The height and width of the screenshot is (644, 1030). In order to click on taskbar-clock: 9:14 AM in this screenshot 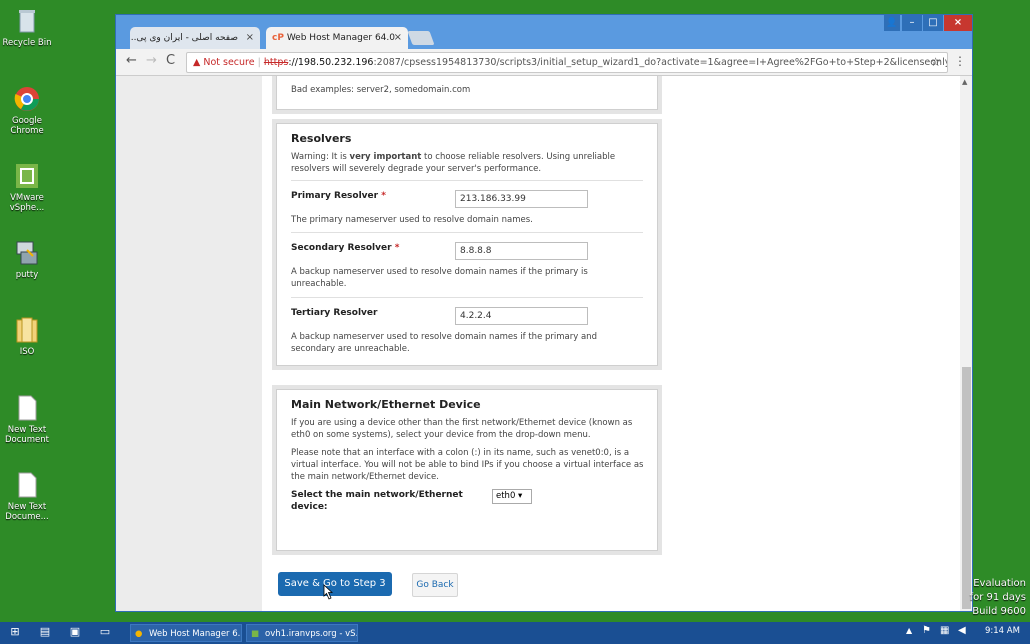, I will do `click(1002, 631)`.